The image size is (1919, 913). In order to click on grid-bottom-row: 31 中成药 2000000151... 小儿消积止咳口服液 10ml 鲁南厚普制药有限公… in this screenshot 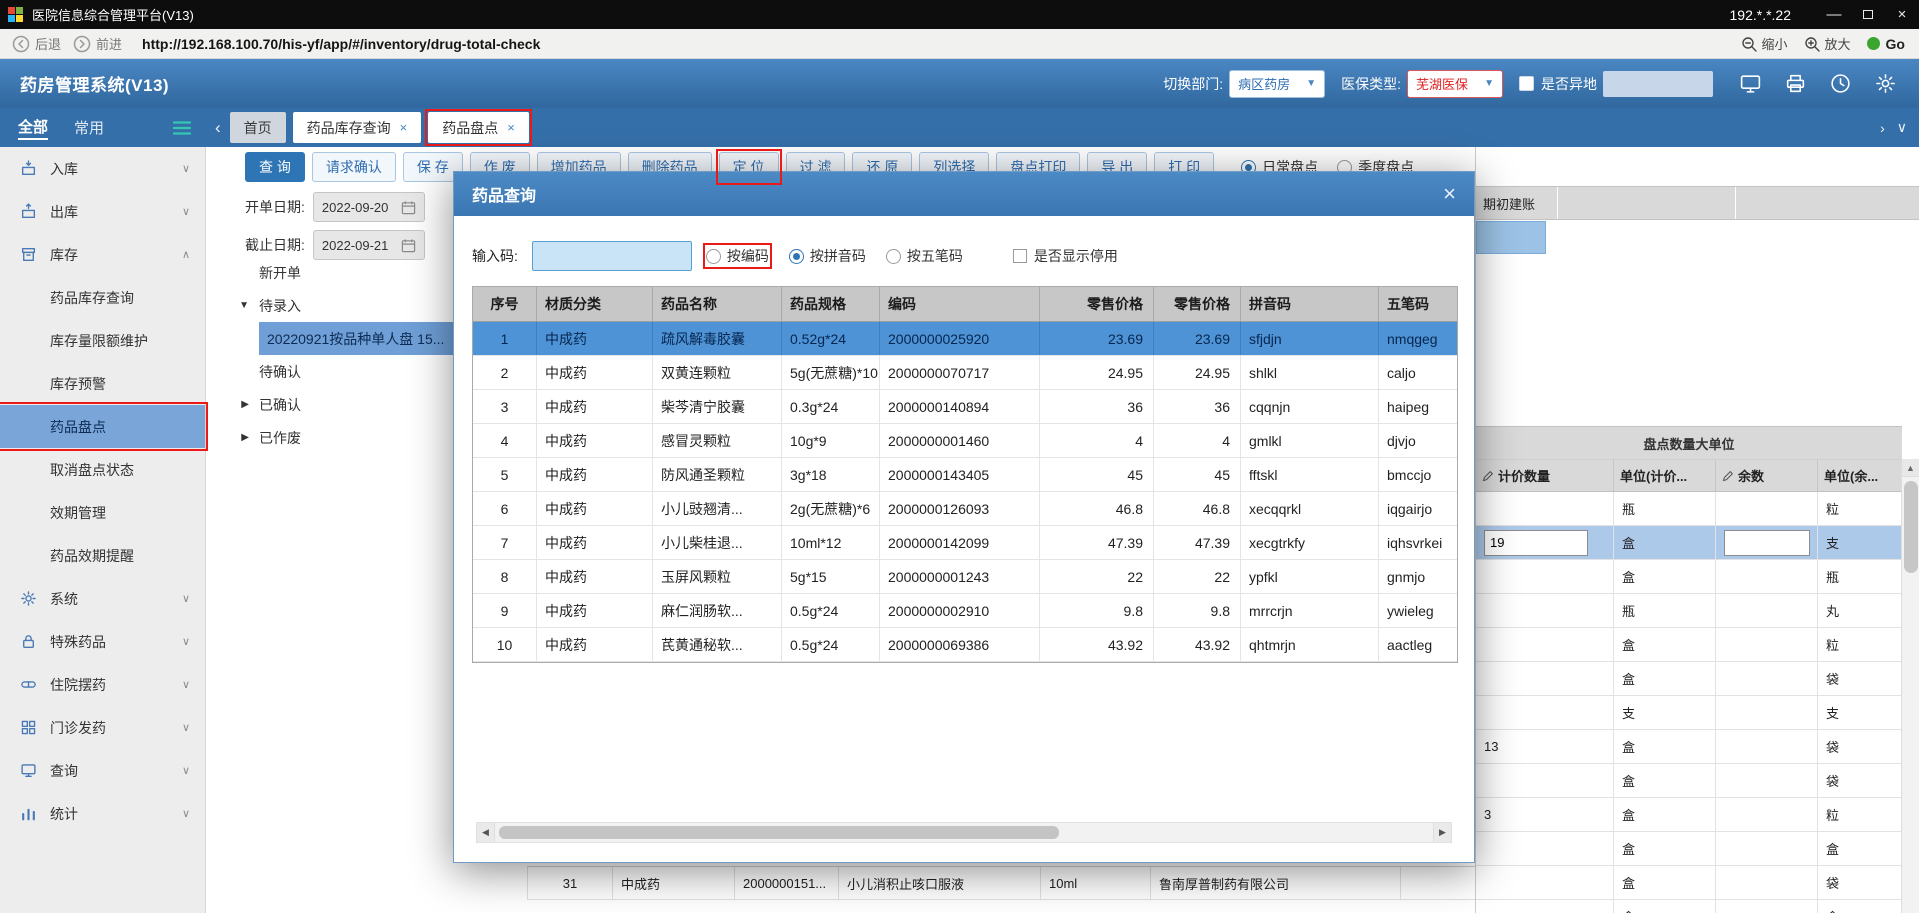, I will do `click(1001, 883)`.